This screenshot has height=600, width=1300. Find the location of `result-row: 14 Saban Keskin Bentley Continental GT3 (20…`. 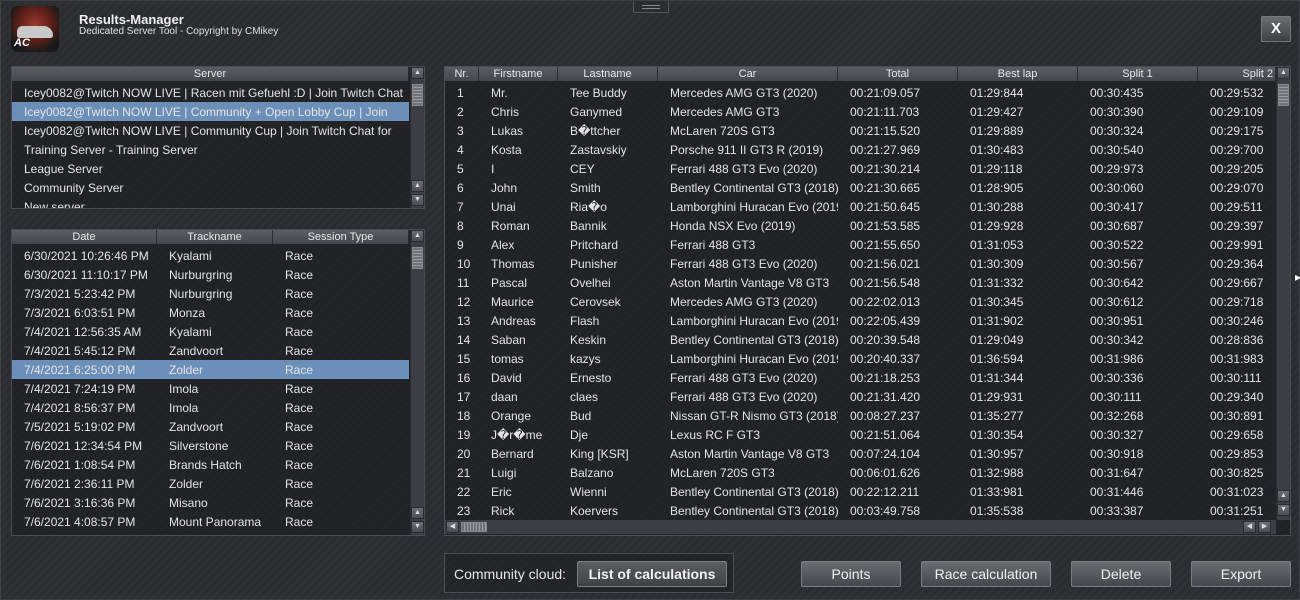

result-row: 14 Saban Keskin Bentley Continental GT3 (20… is located at coordinates (860, 339).